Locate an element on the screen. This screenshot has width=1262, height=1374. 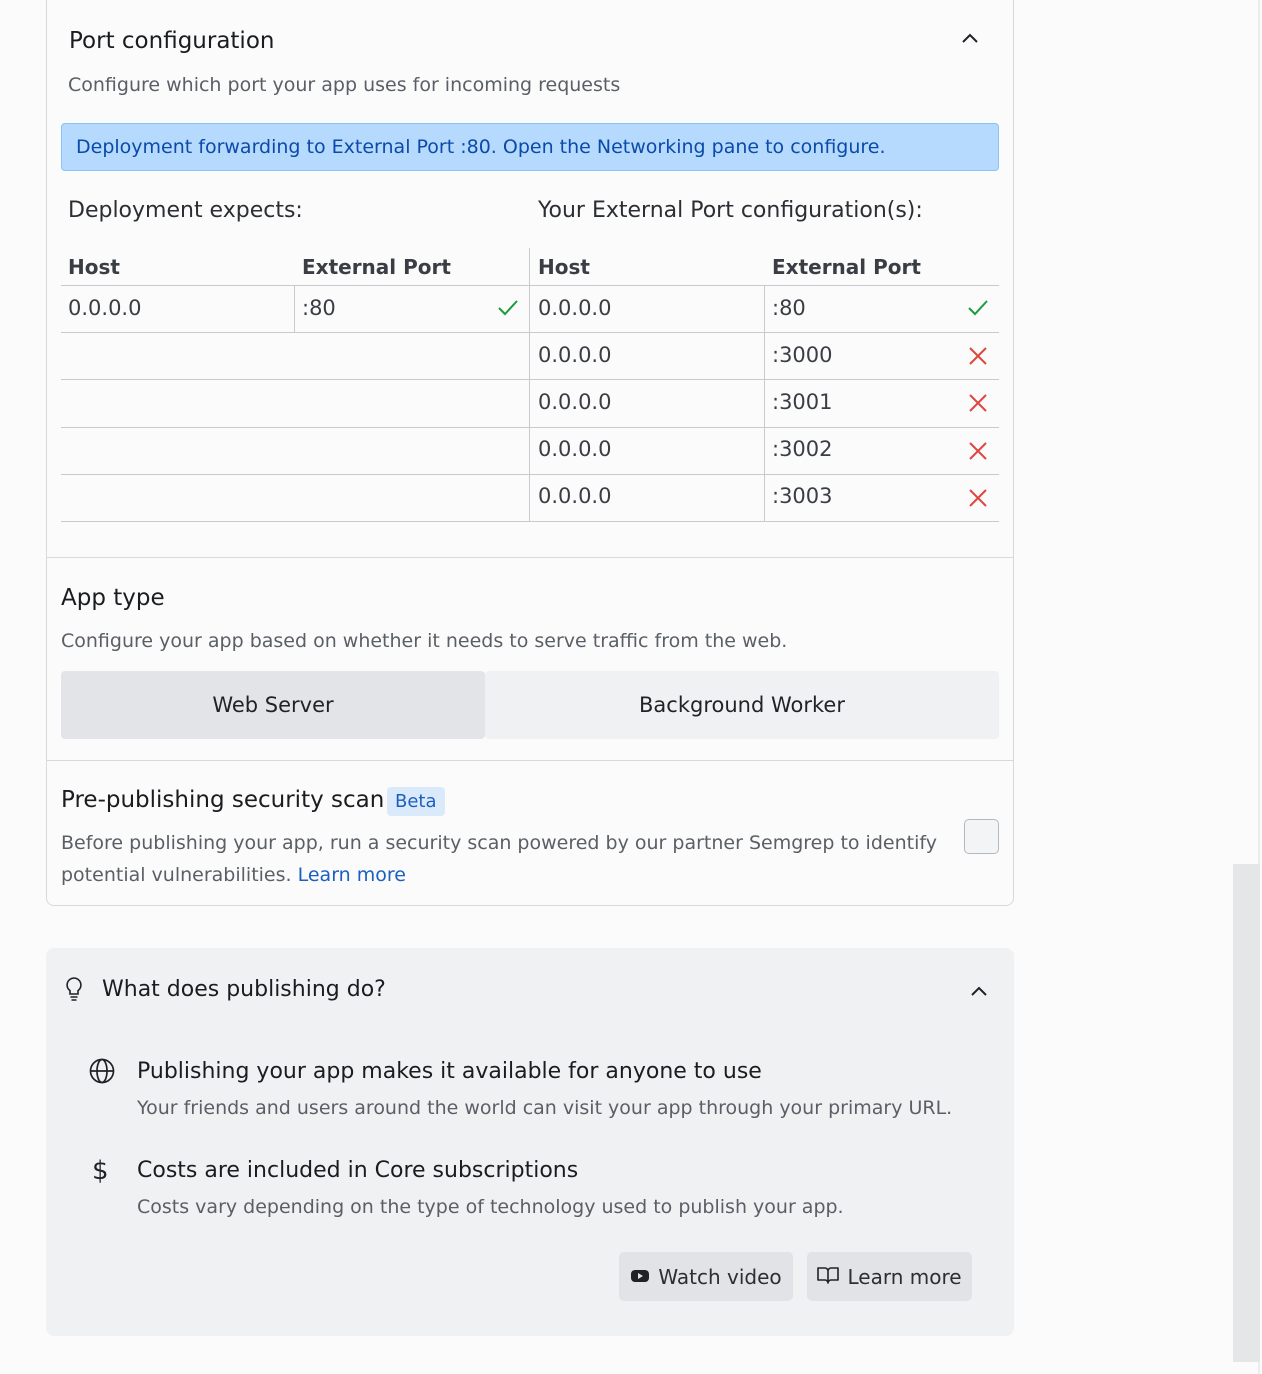
app-type-background-worker-option: Background Worker is located at coordinates (742, 705).